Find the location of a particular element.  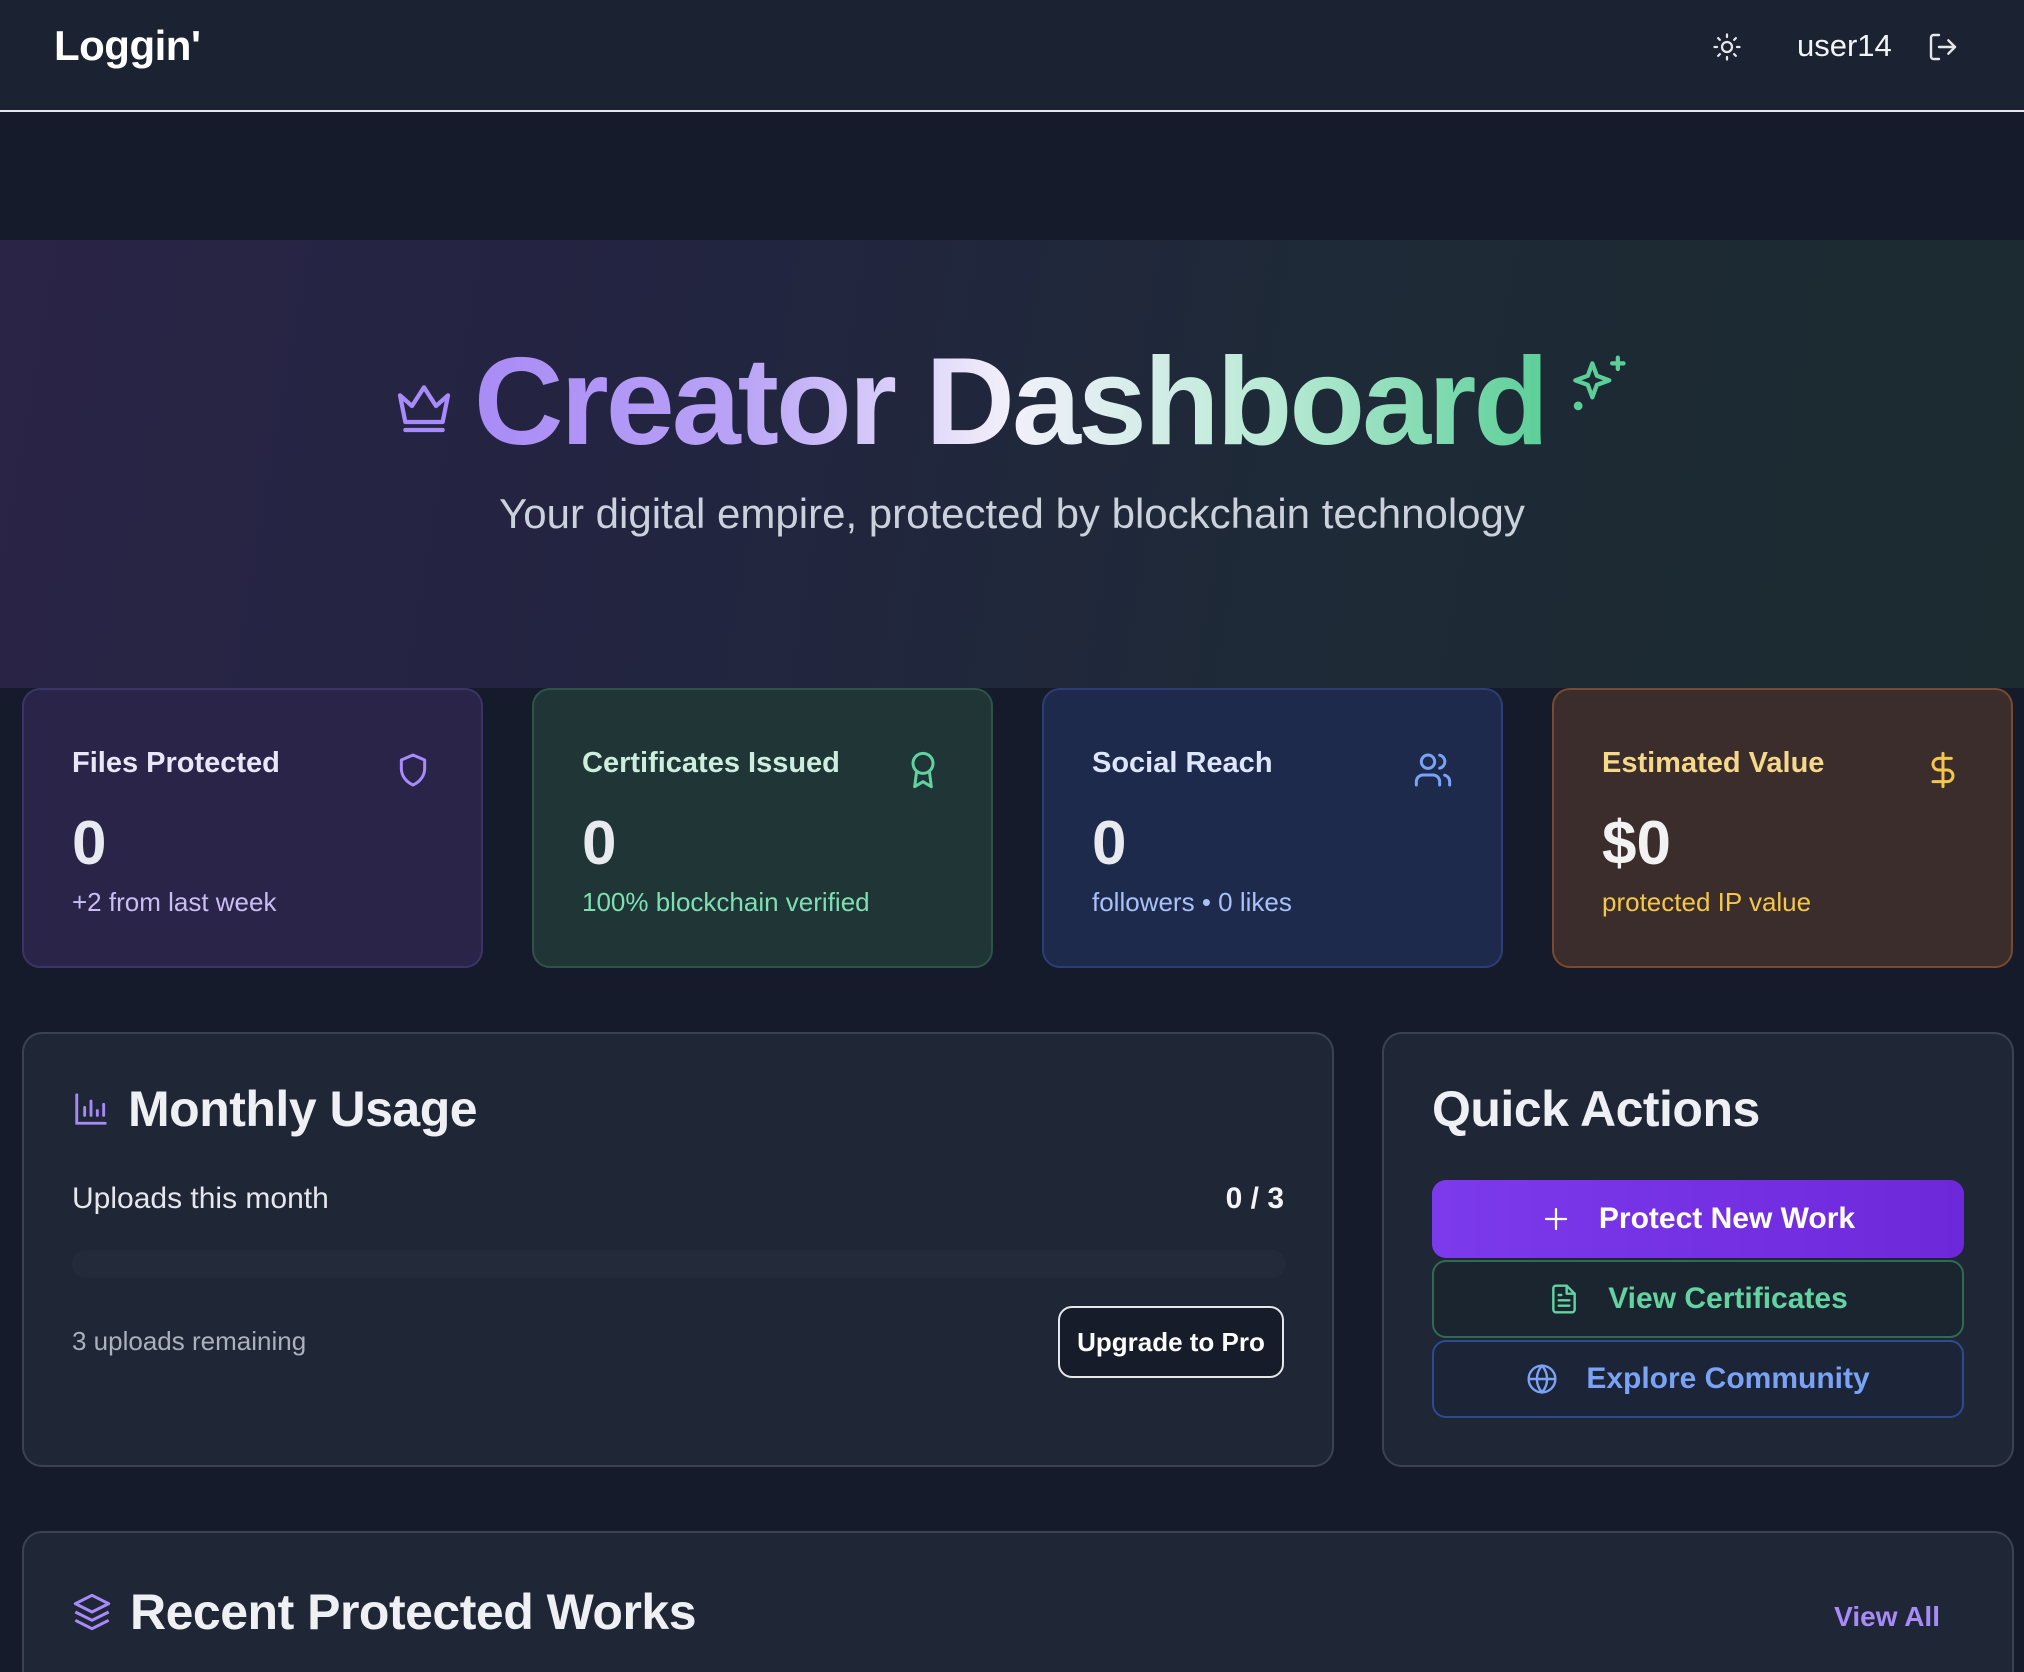

view-certificates-button: View Certificates is located at coordinates (1698, 1299).